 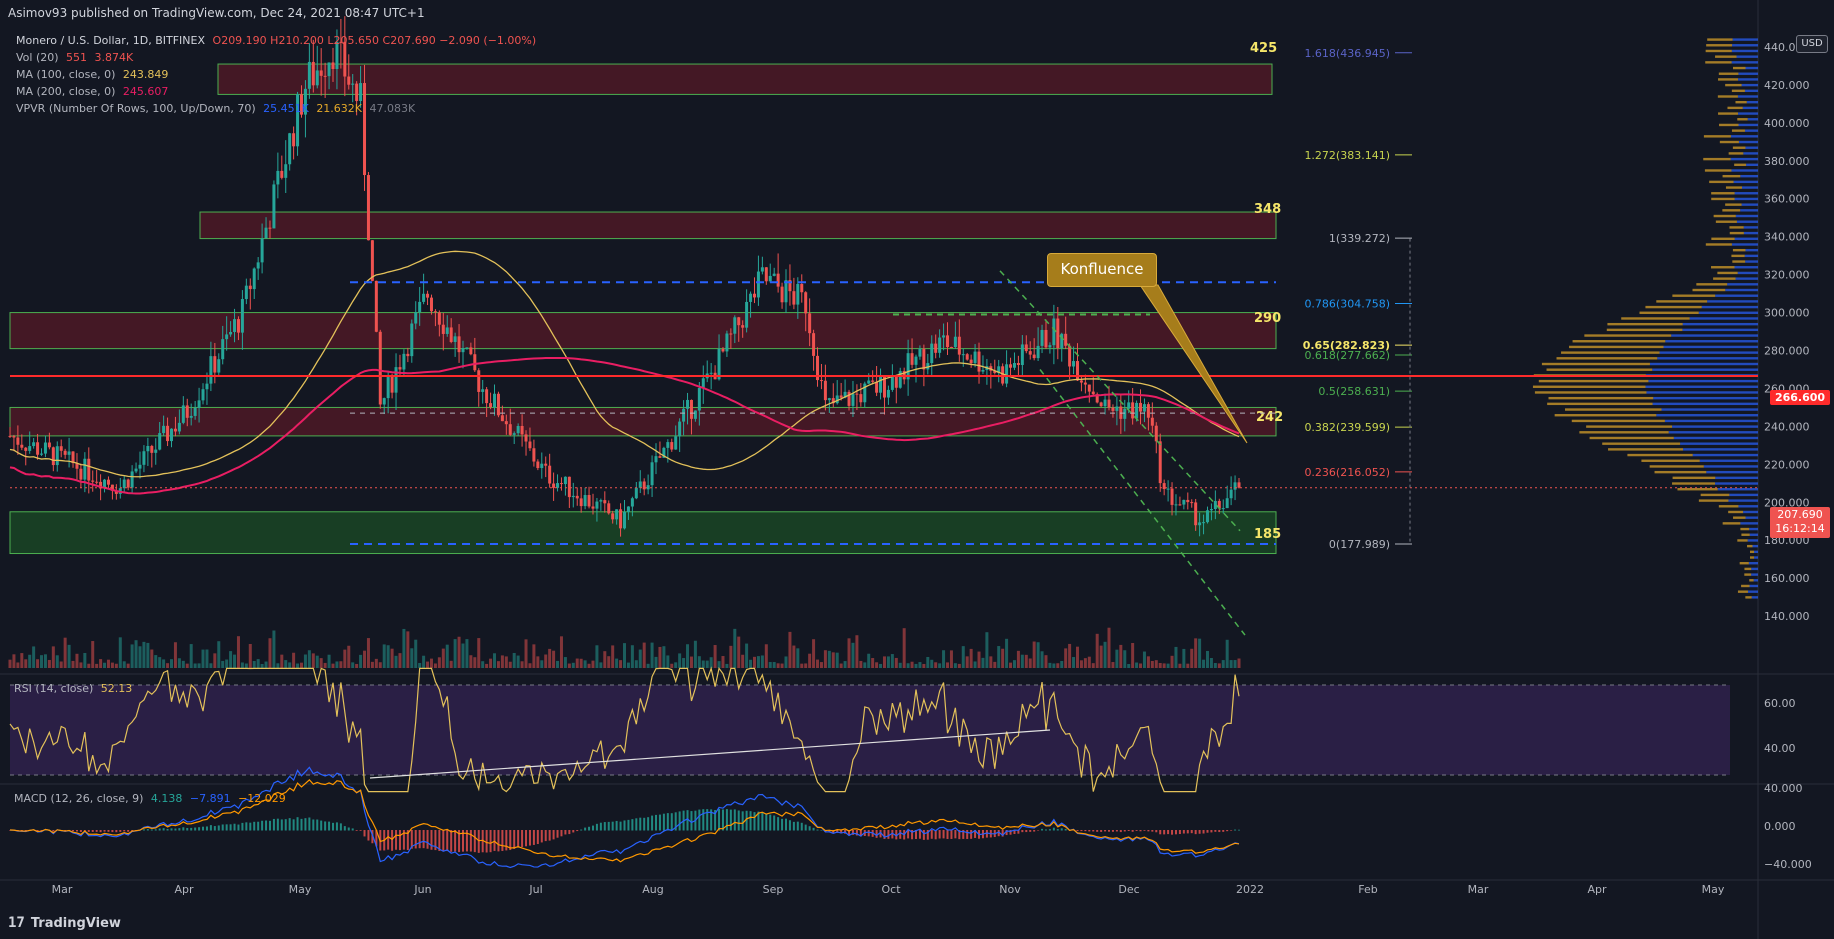 I want to click on time-axis-label: Mar, so click(x=62, y=889).